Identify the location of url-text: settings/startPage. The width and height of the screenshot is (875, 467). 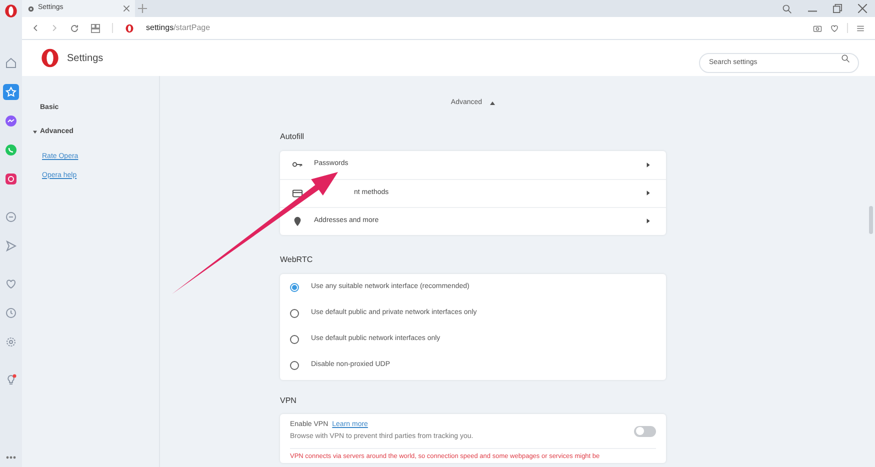
(178, 28).